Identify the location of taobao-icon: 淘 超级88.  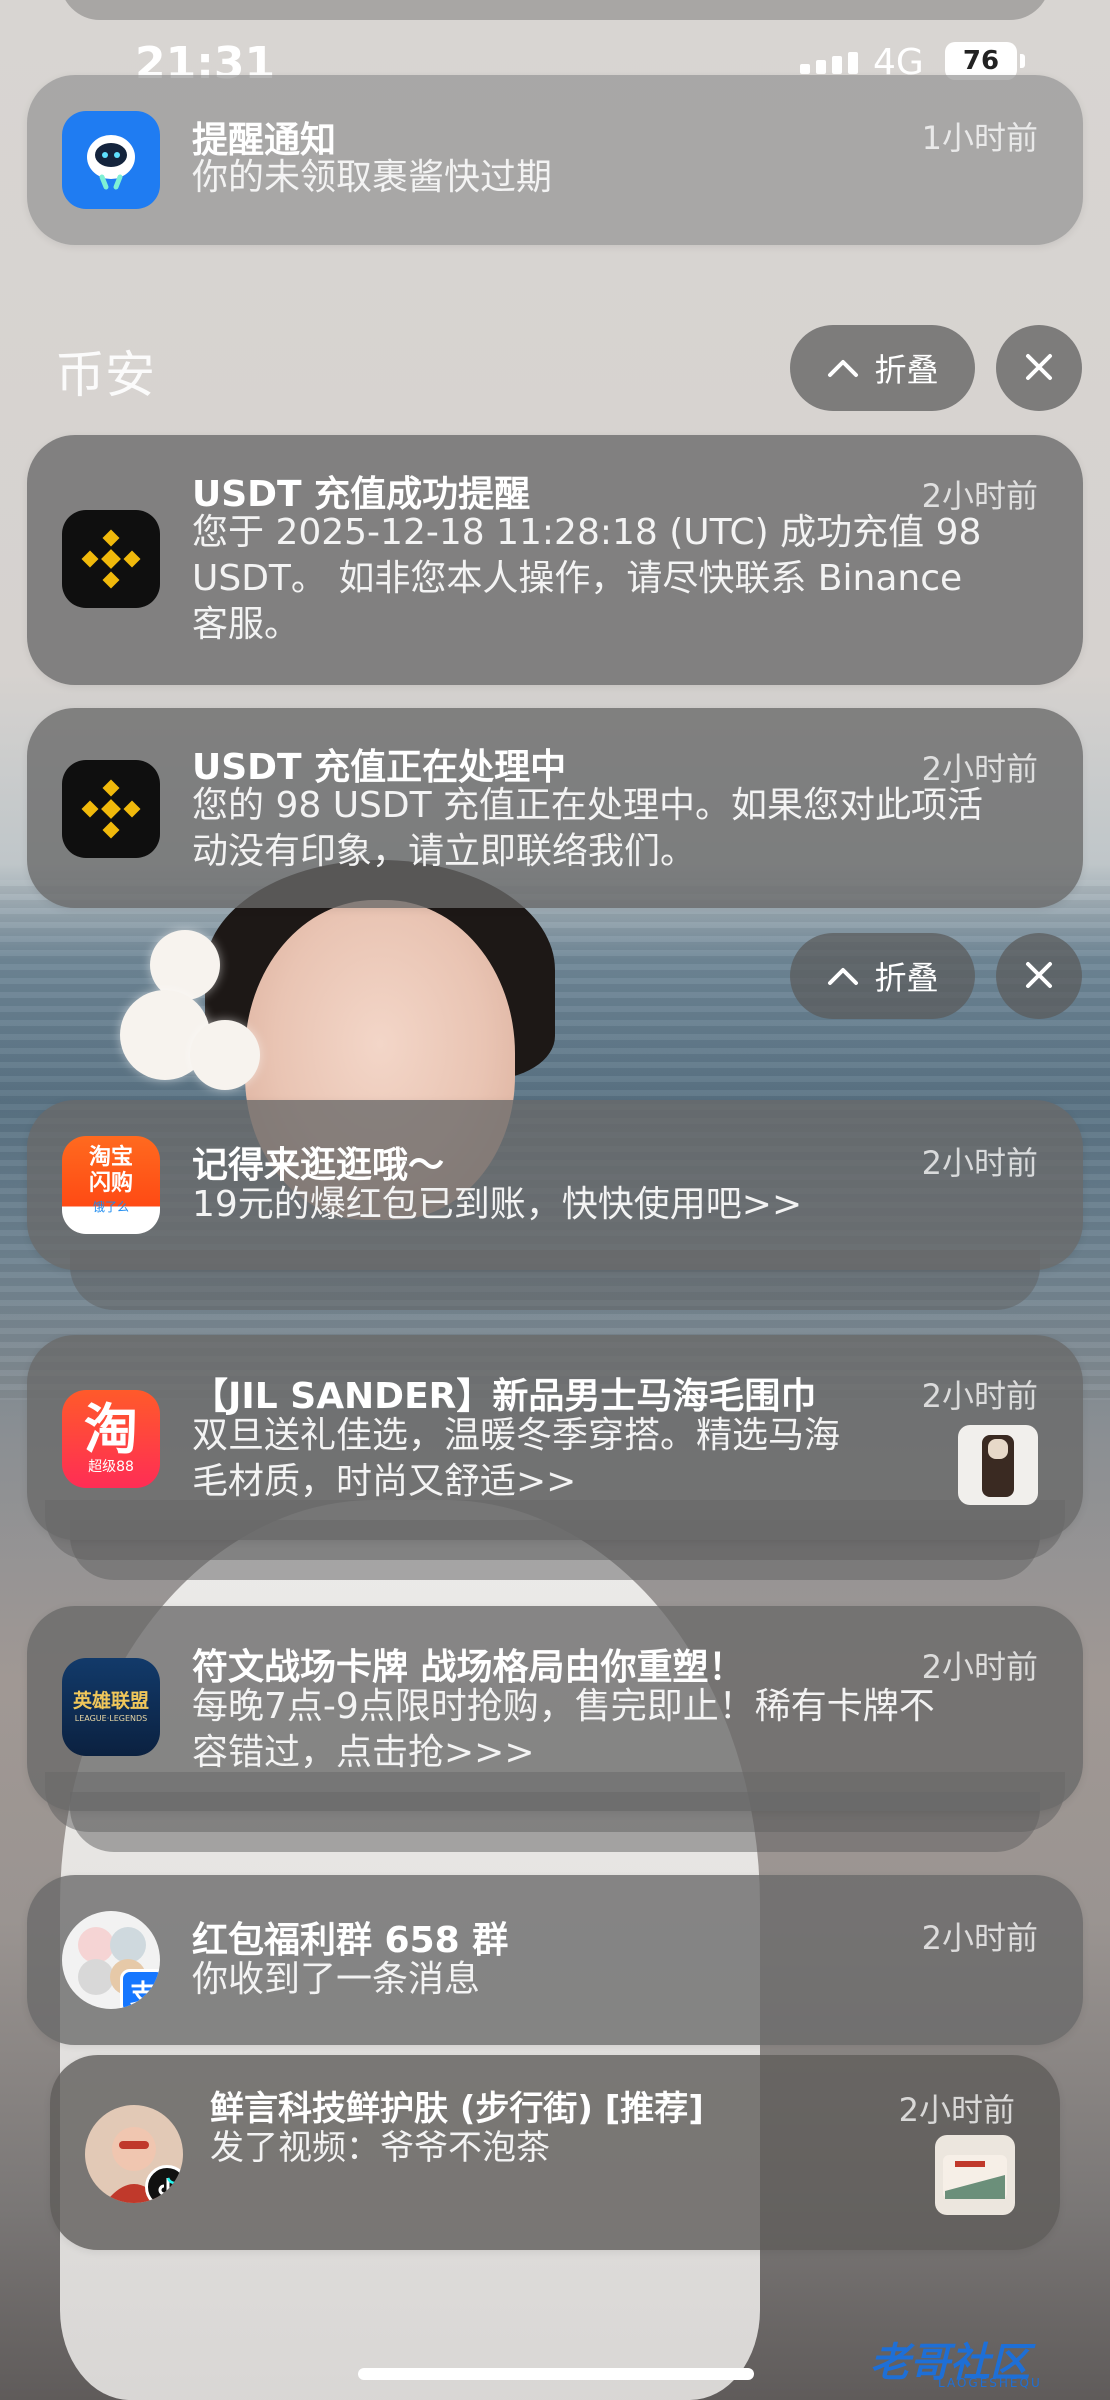
(111, 1439).